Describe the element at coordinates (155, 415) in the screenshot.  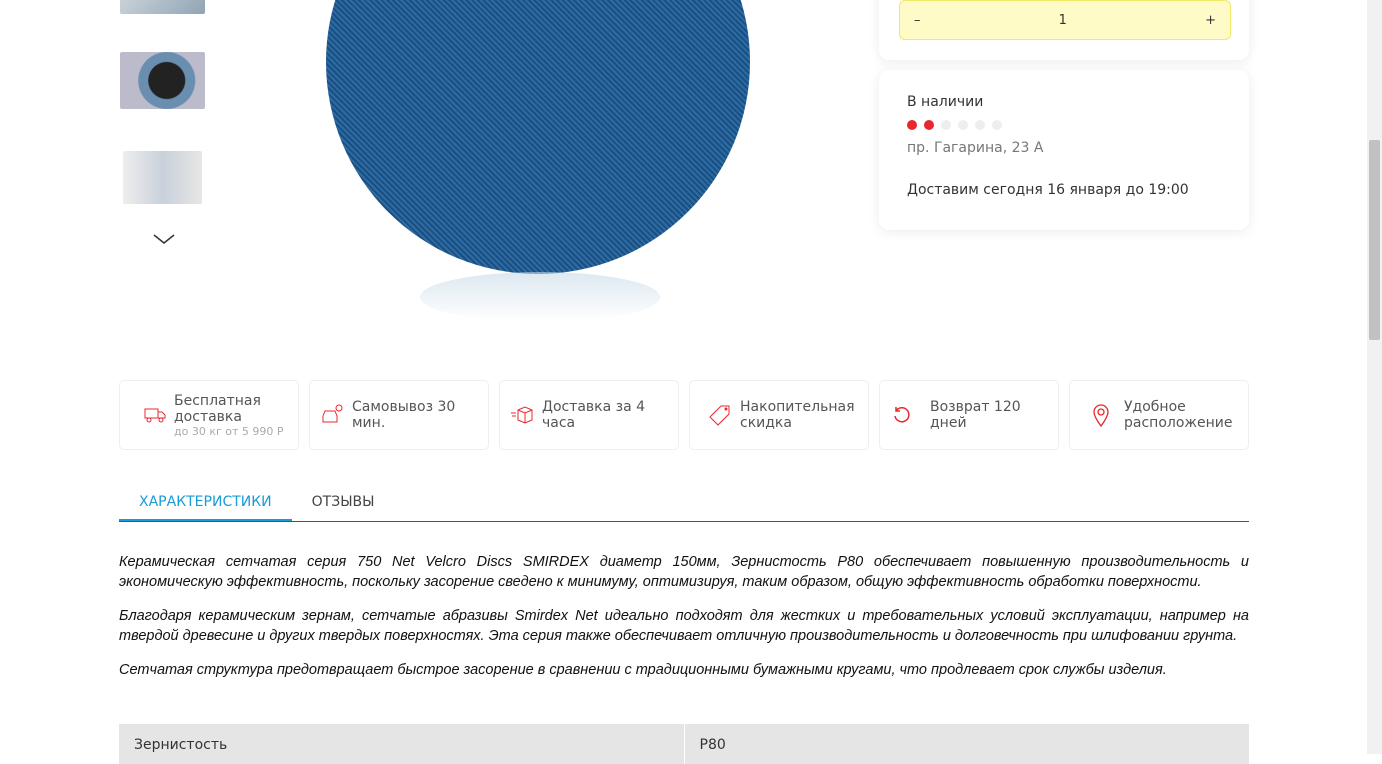
I see `truck-free-icon` at that location.